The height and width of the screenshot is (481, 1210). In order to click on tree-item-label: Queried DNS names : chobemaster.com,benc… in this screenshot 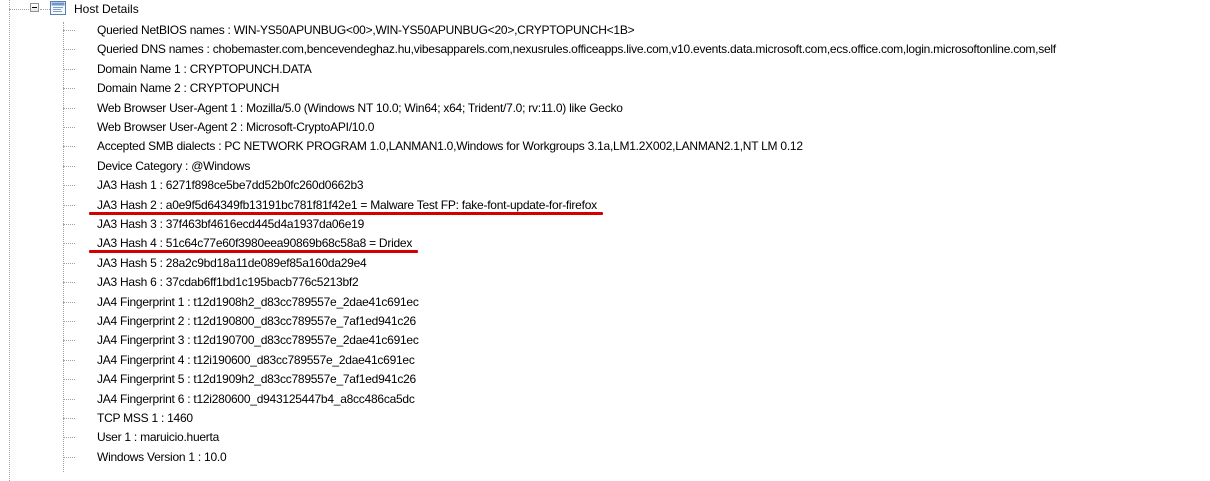, I will do `click(576, 49)`.